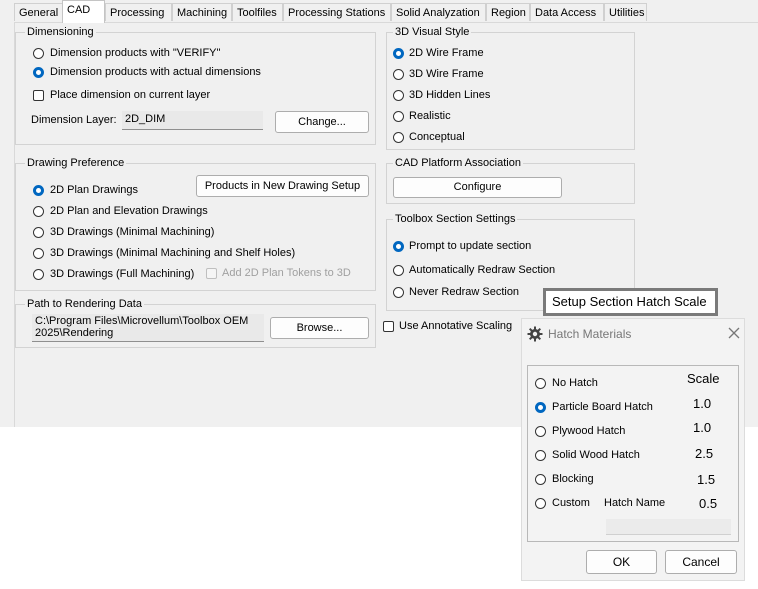 This screenshot has width=758, height=589. I want to click on dialog-title: Hatch Materials, so click(590, 334).